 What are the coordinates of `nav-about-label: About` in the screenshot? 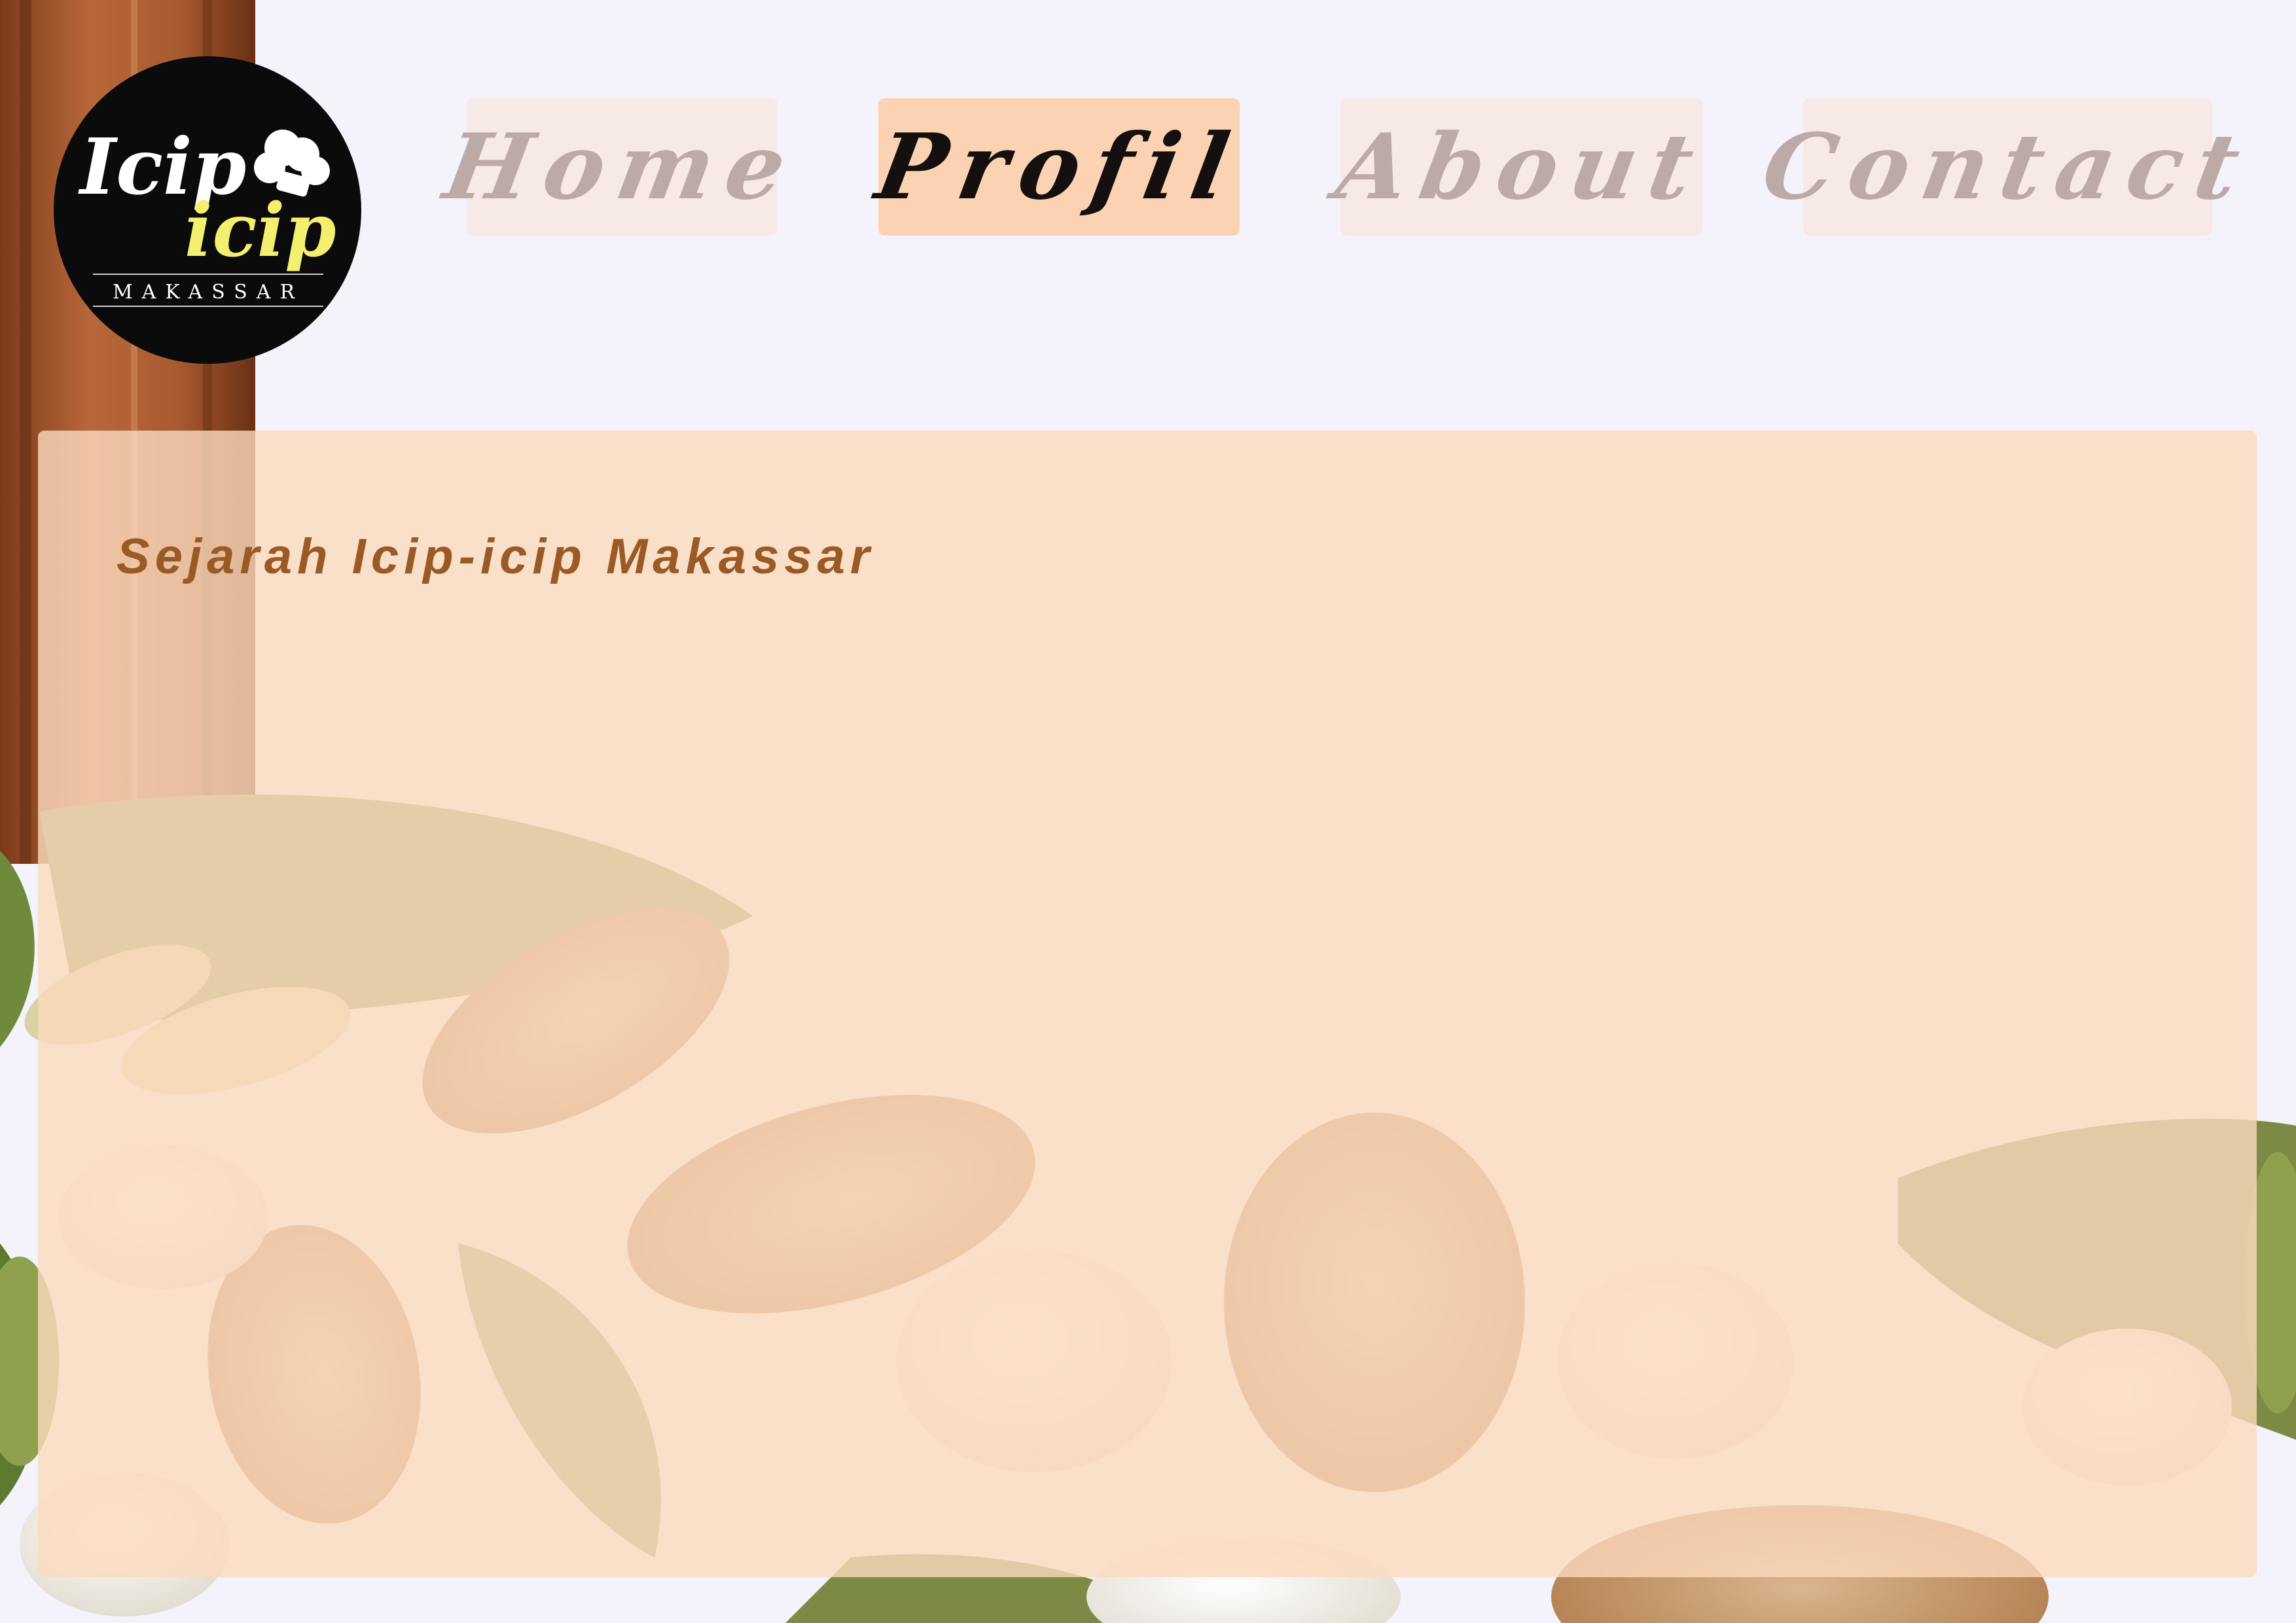 It's located at (1521, 166).